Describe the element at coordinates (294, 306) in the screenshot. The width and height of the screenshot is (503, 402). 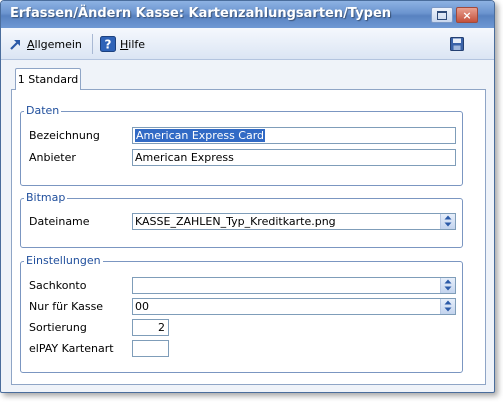
I see `nur-fuer-kasse-select: 00` at that location.